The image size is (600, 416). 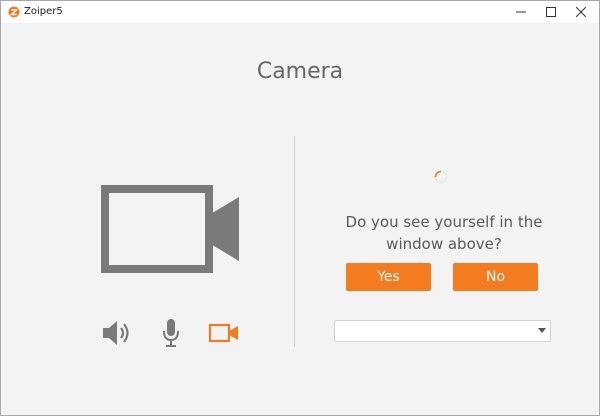 What do you see at coordinates (171, 333) in the screenshot?
I see `microphone-icon` at bounding box center [171, 333].